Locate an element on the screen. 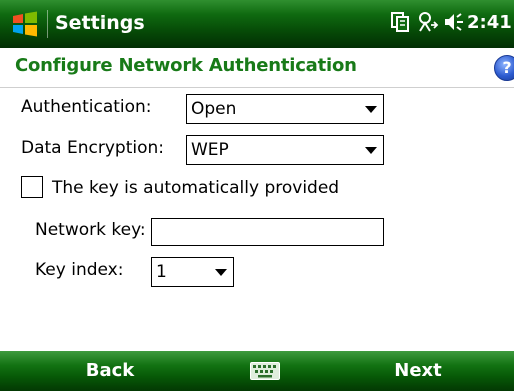 This screenshot has height=391, width=514. next-button: Next is located at coordinates (418, 371).